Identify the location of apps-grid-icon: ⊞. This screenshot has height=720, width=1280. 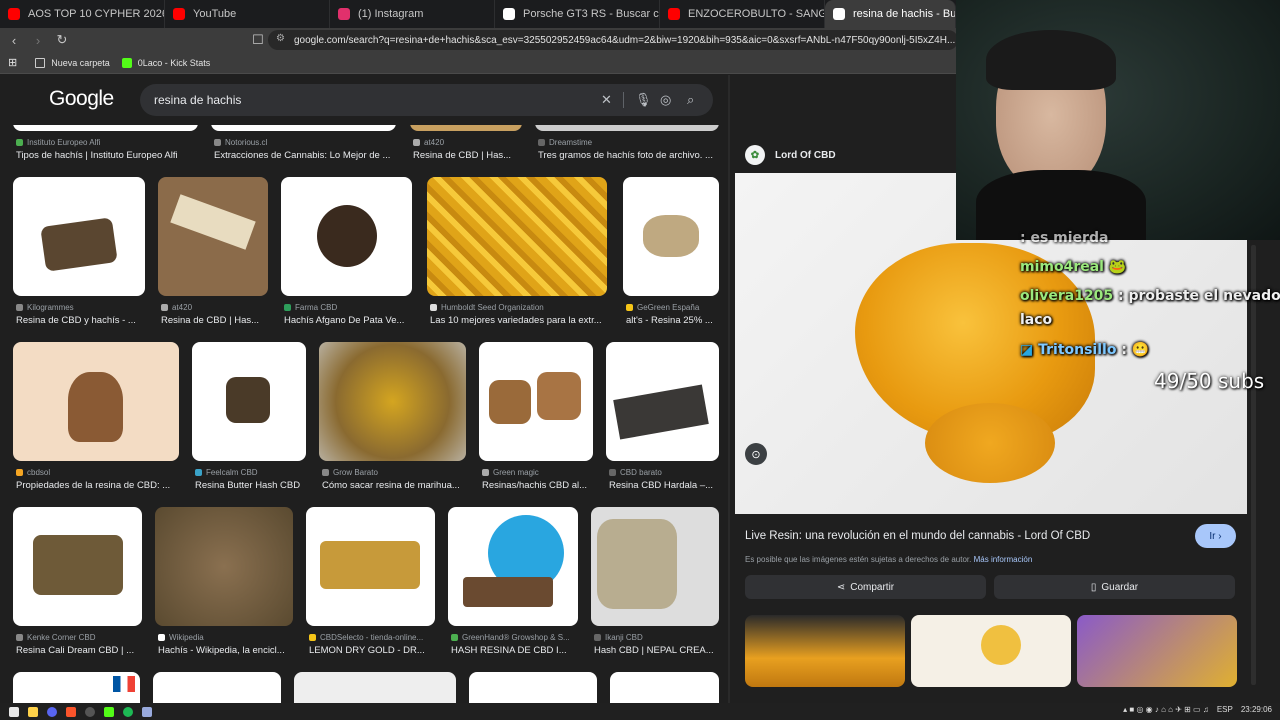
(12, 62).